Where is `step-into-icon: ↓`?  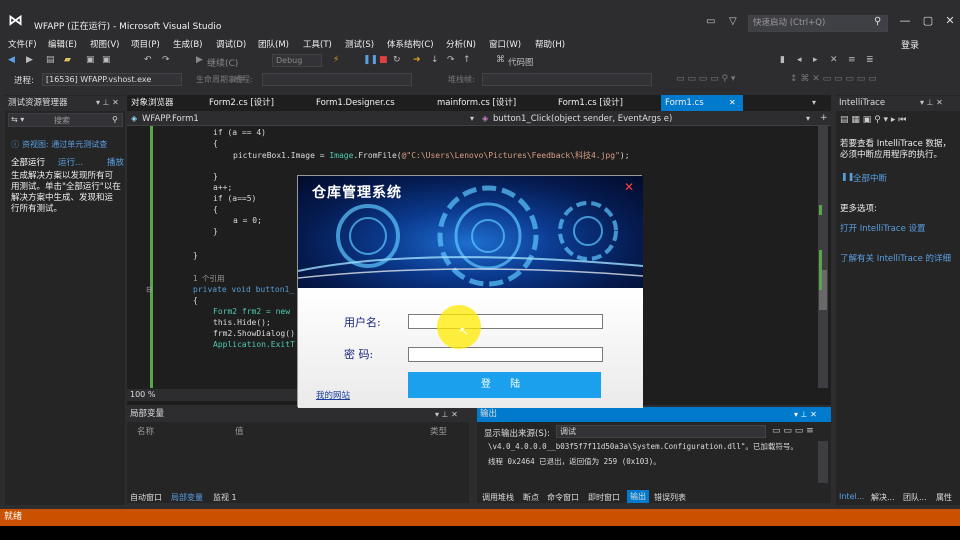 step-into-icon: ↓ is located at coordinates (435, 60).